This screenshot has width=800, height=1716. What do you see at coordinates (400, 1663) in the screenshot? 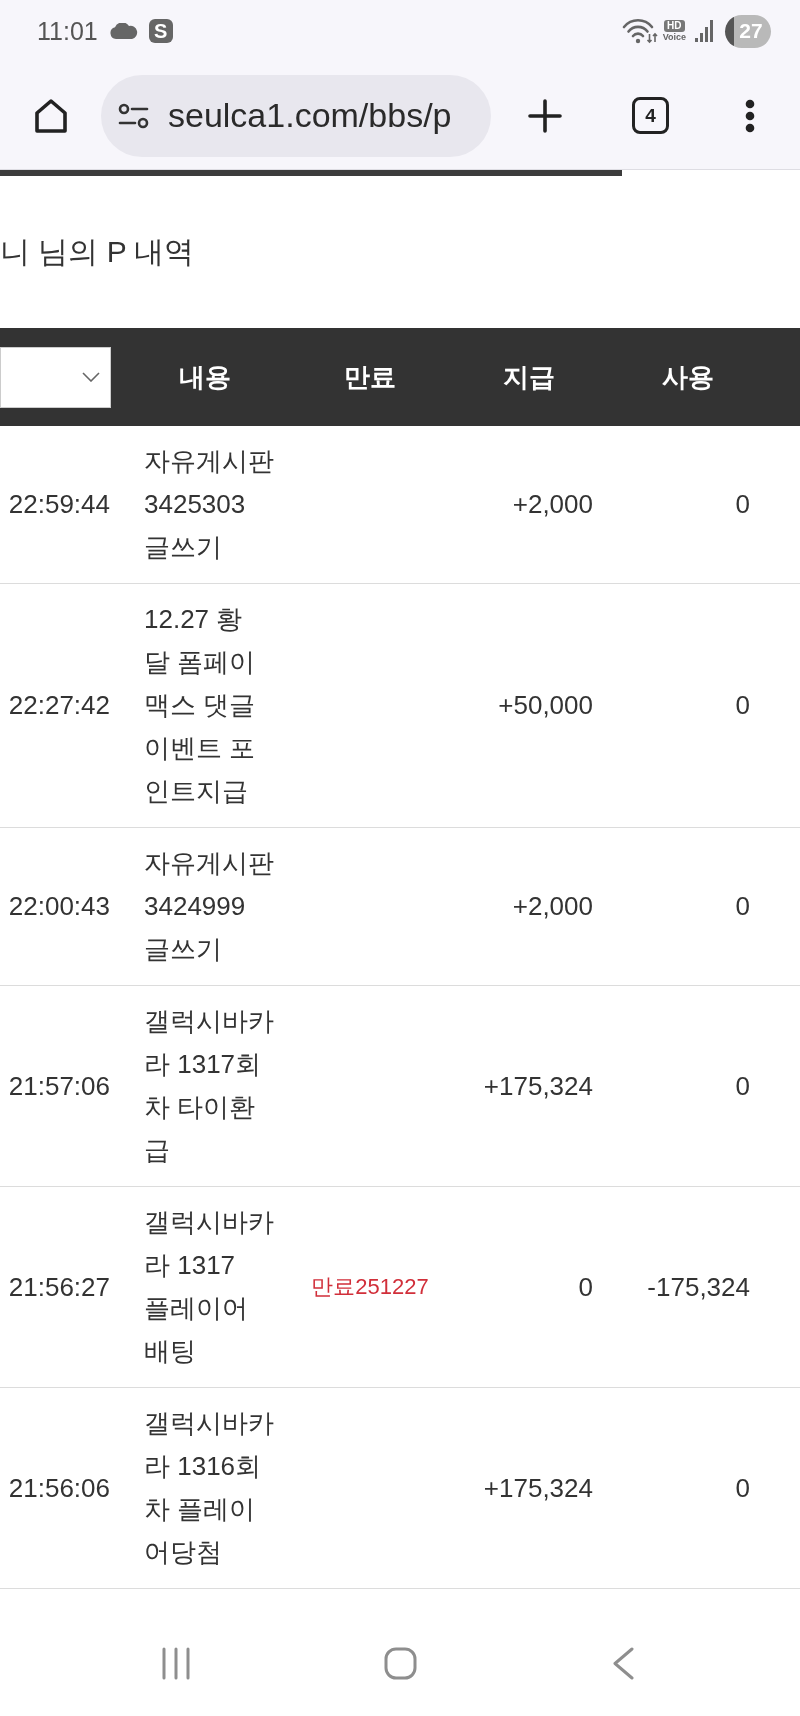
I see `home-button-icon` at bounding box center [400, 1663].